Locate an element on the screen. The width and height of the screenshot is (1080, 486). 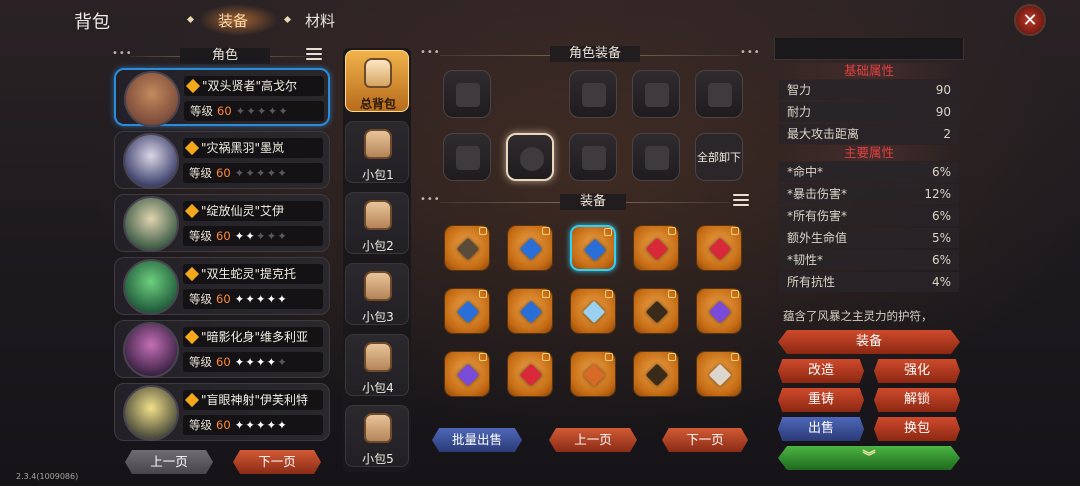
hero-name-box: "盲眼神射"伊芙利特 is located at coordinates (253, 400).